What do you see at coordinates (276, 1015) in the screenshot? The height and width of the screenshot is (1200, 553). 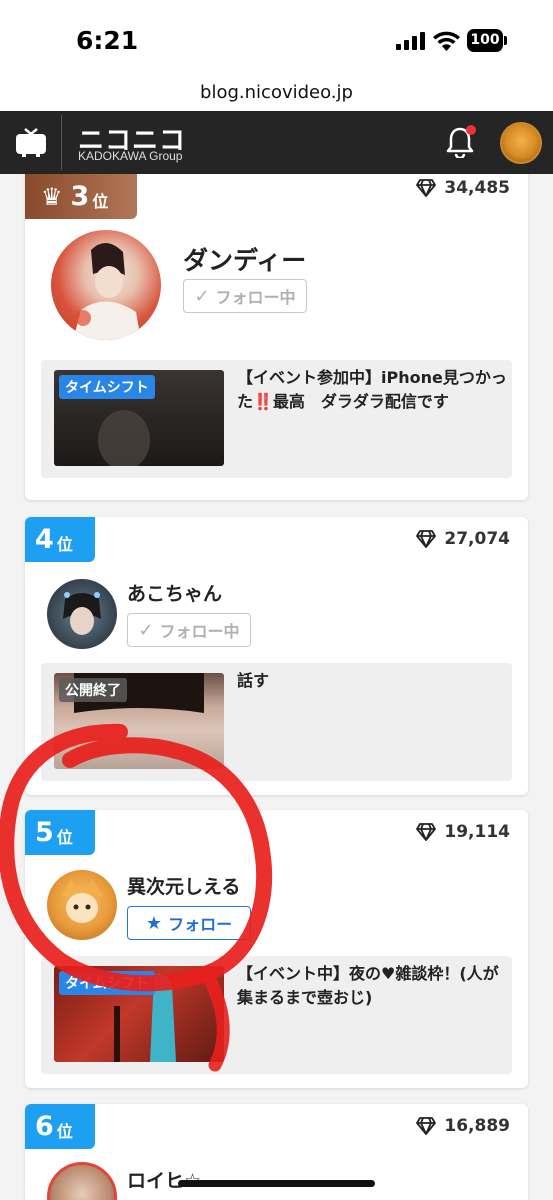 I see `program-item: タイムシフト 【イベント中】夜の♥雑談枠！(人が集まるまで壺おじ)` at bounding box center [276, 1015].